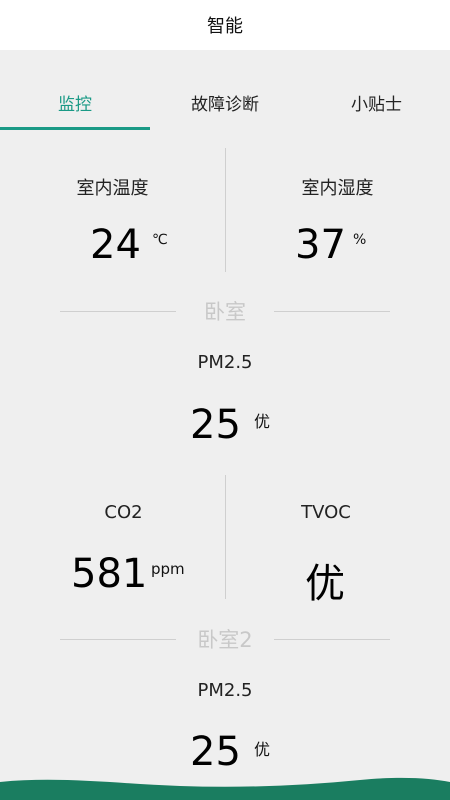  I want to click on page-title: 智能, so click(225, 26).